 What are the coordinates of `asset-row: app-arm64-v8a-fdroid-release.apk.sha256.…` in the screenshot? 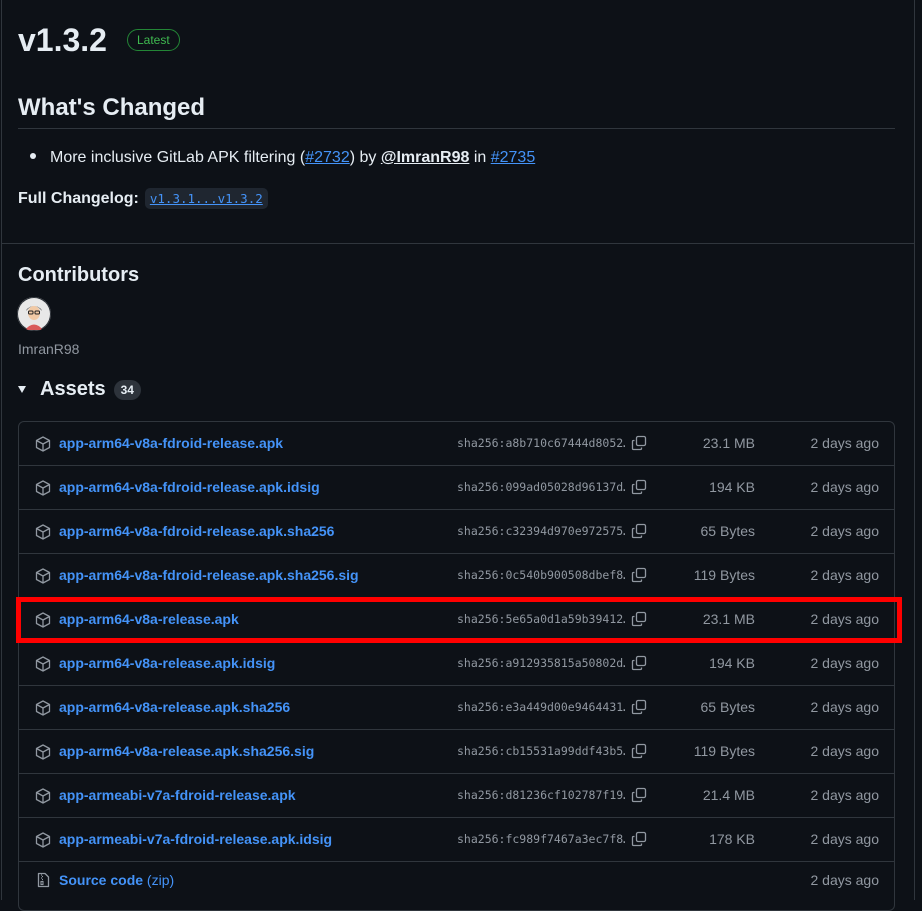 It's located at (456, 576).